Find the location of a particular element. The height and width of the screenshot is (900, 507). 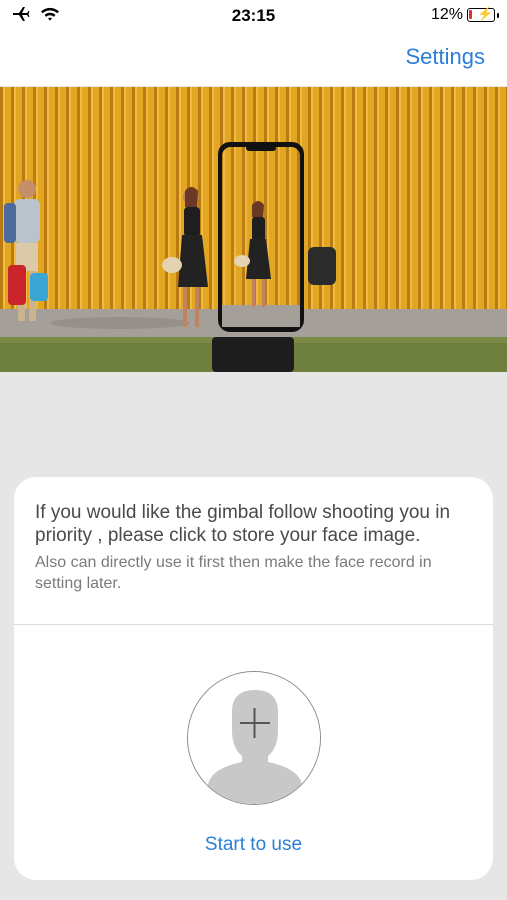

face-placeholder-add-icon is located at coordinates (254, 738).